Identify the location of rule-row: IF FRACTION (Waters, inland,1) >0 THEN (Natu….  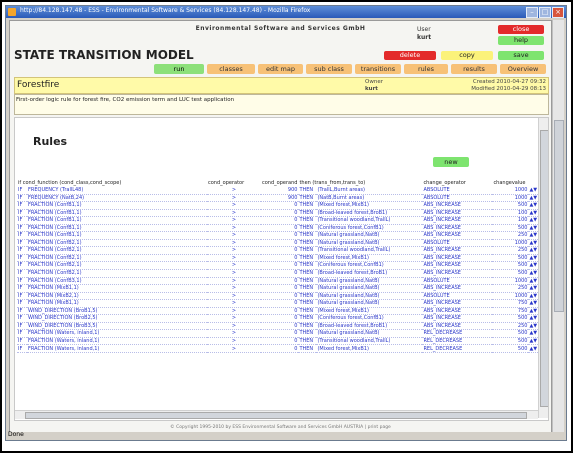
(280, 333).